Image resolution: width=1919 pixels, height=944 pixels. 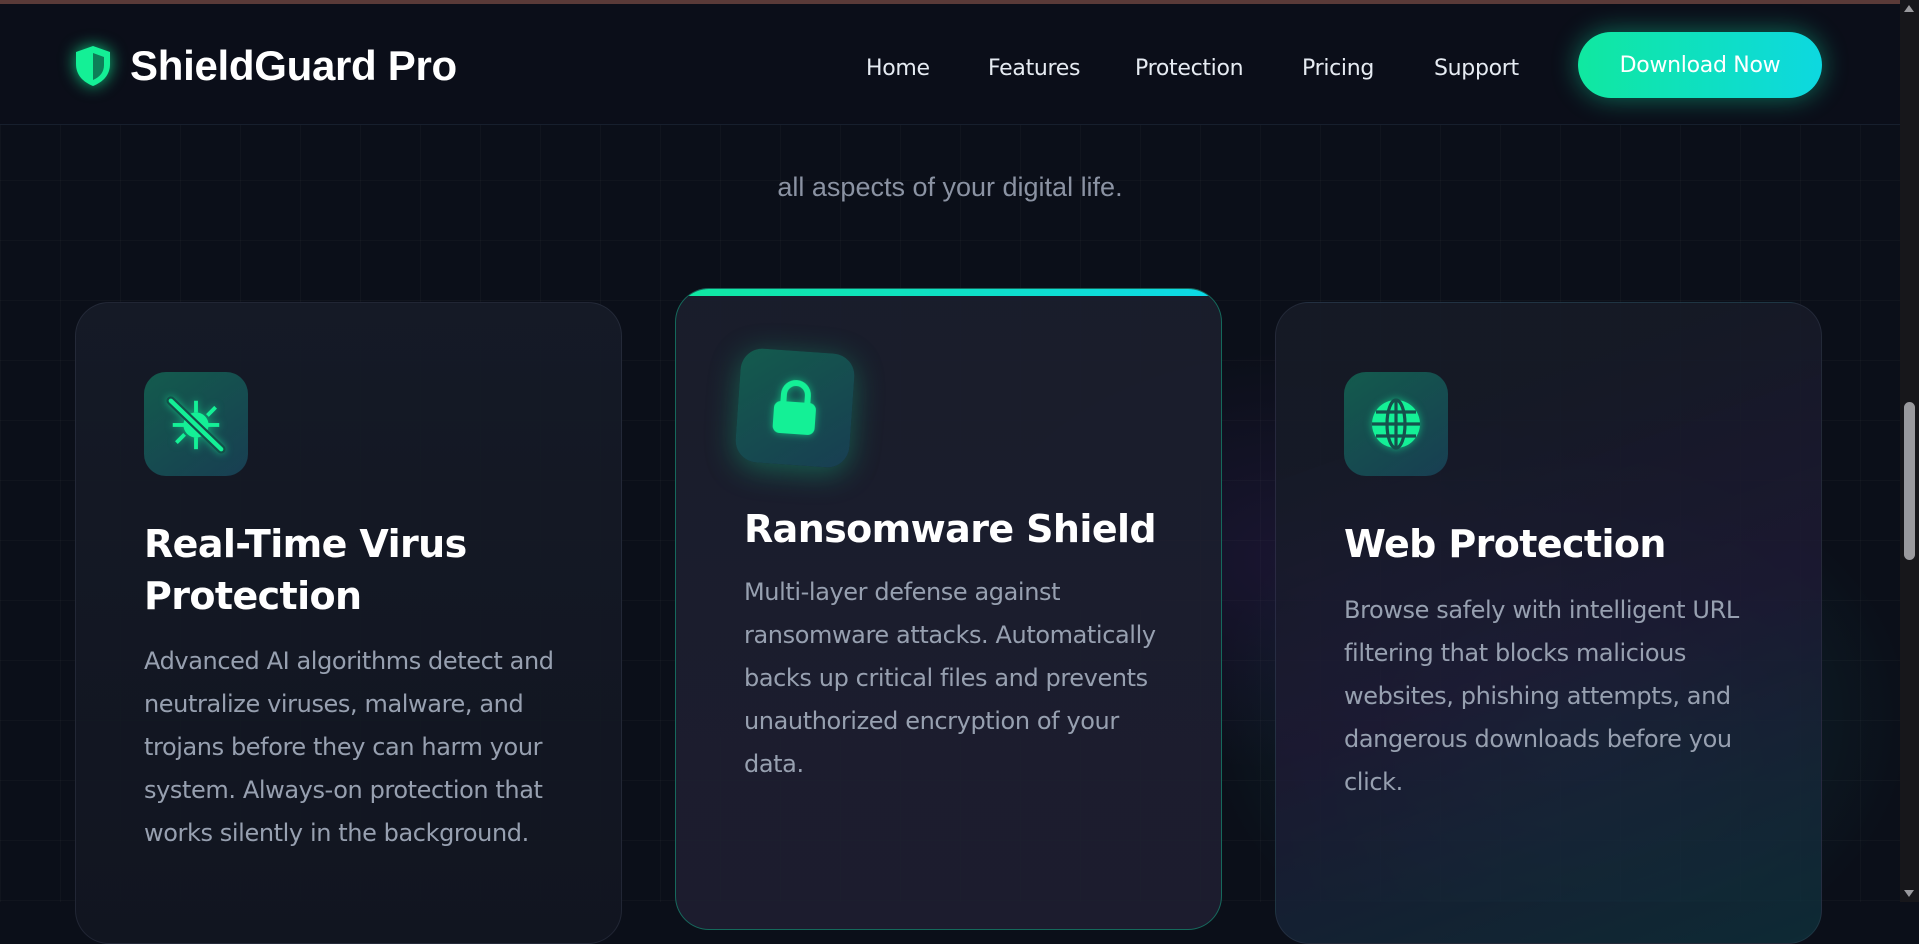 What do you see at coordinates (1909, 8) in the screenshot?
I see `scroll-up-arrow-icon` at bounding box center [1909, 8].